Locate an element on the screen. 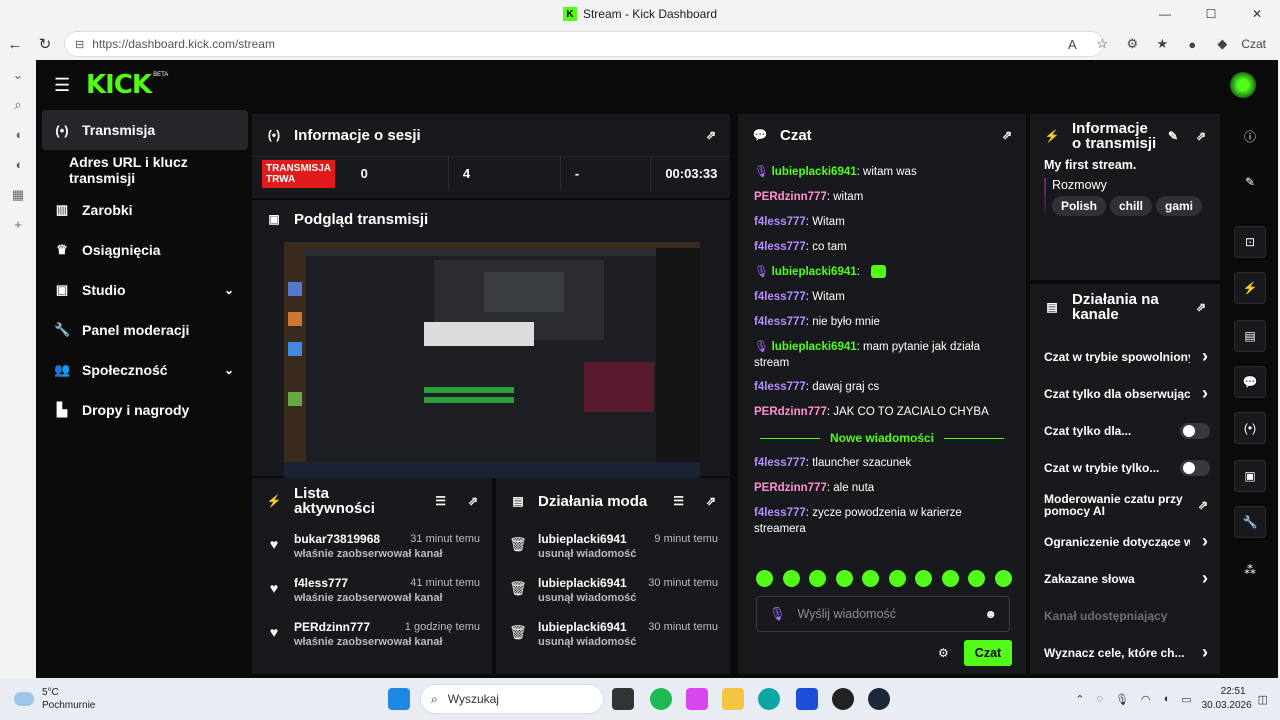 This screenshot has width=1280, height=720. sidebar-search-icon: ⌕ is located at coordinates (18, 105).